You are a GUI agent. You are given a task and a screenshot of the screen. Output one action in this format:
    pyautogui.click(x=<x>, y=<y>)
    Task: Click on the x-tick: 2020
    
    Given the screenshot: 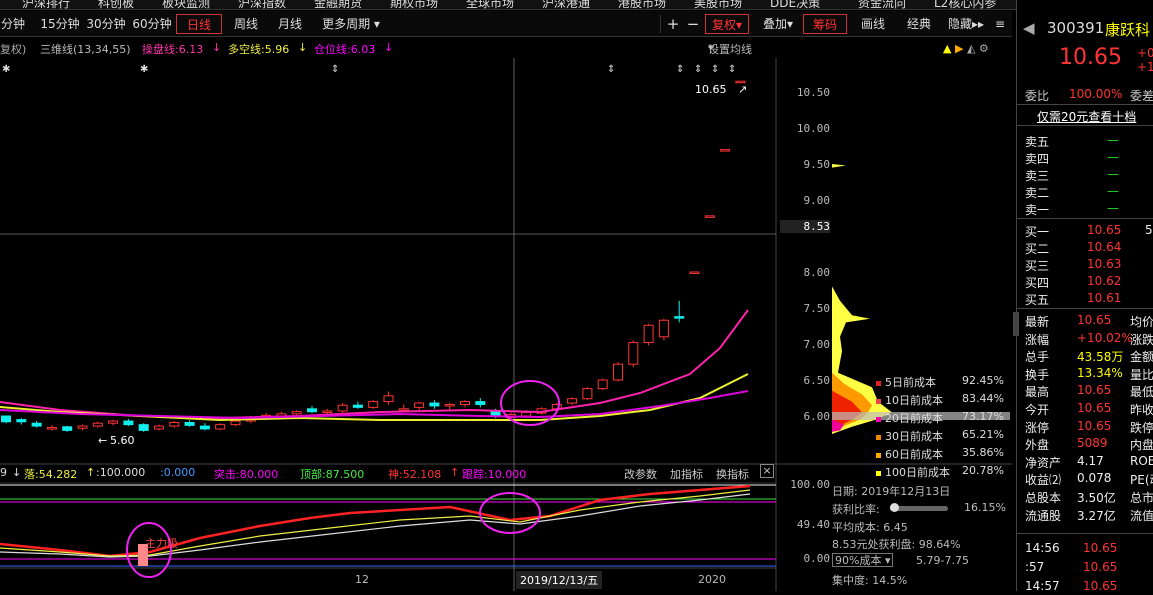 What is the action you would take?
    pyautogui.click(x=712, y=579)
    